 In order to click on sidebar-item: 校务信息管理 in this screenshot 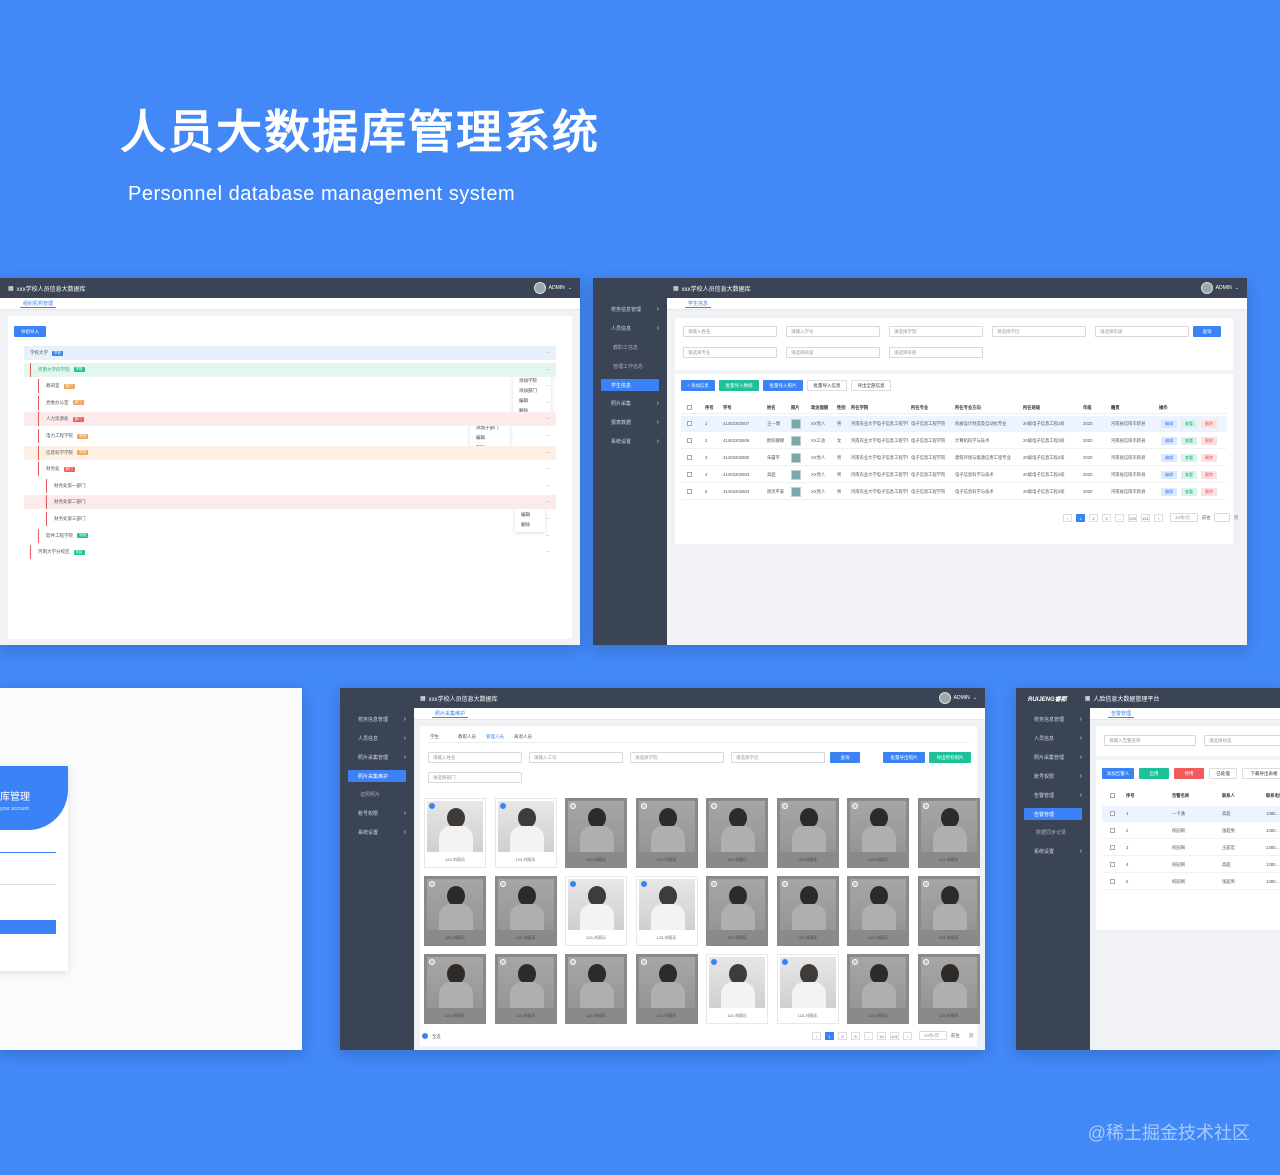, I will do `click(377, 719)`.